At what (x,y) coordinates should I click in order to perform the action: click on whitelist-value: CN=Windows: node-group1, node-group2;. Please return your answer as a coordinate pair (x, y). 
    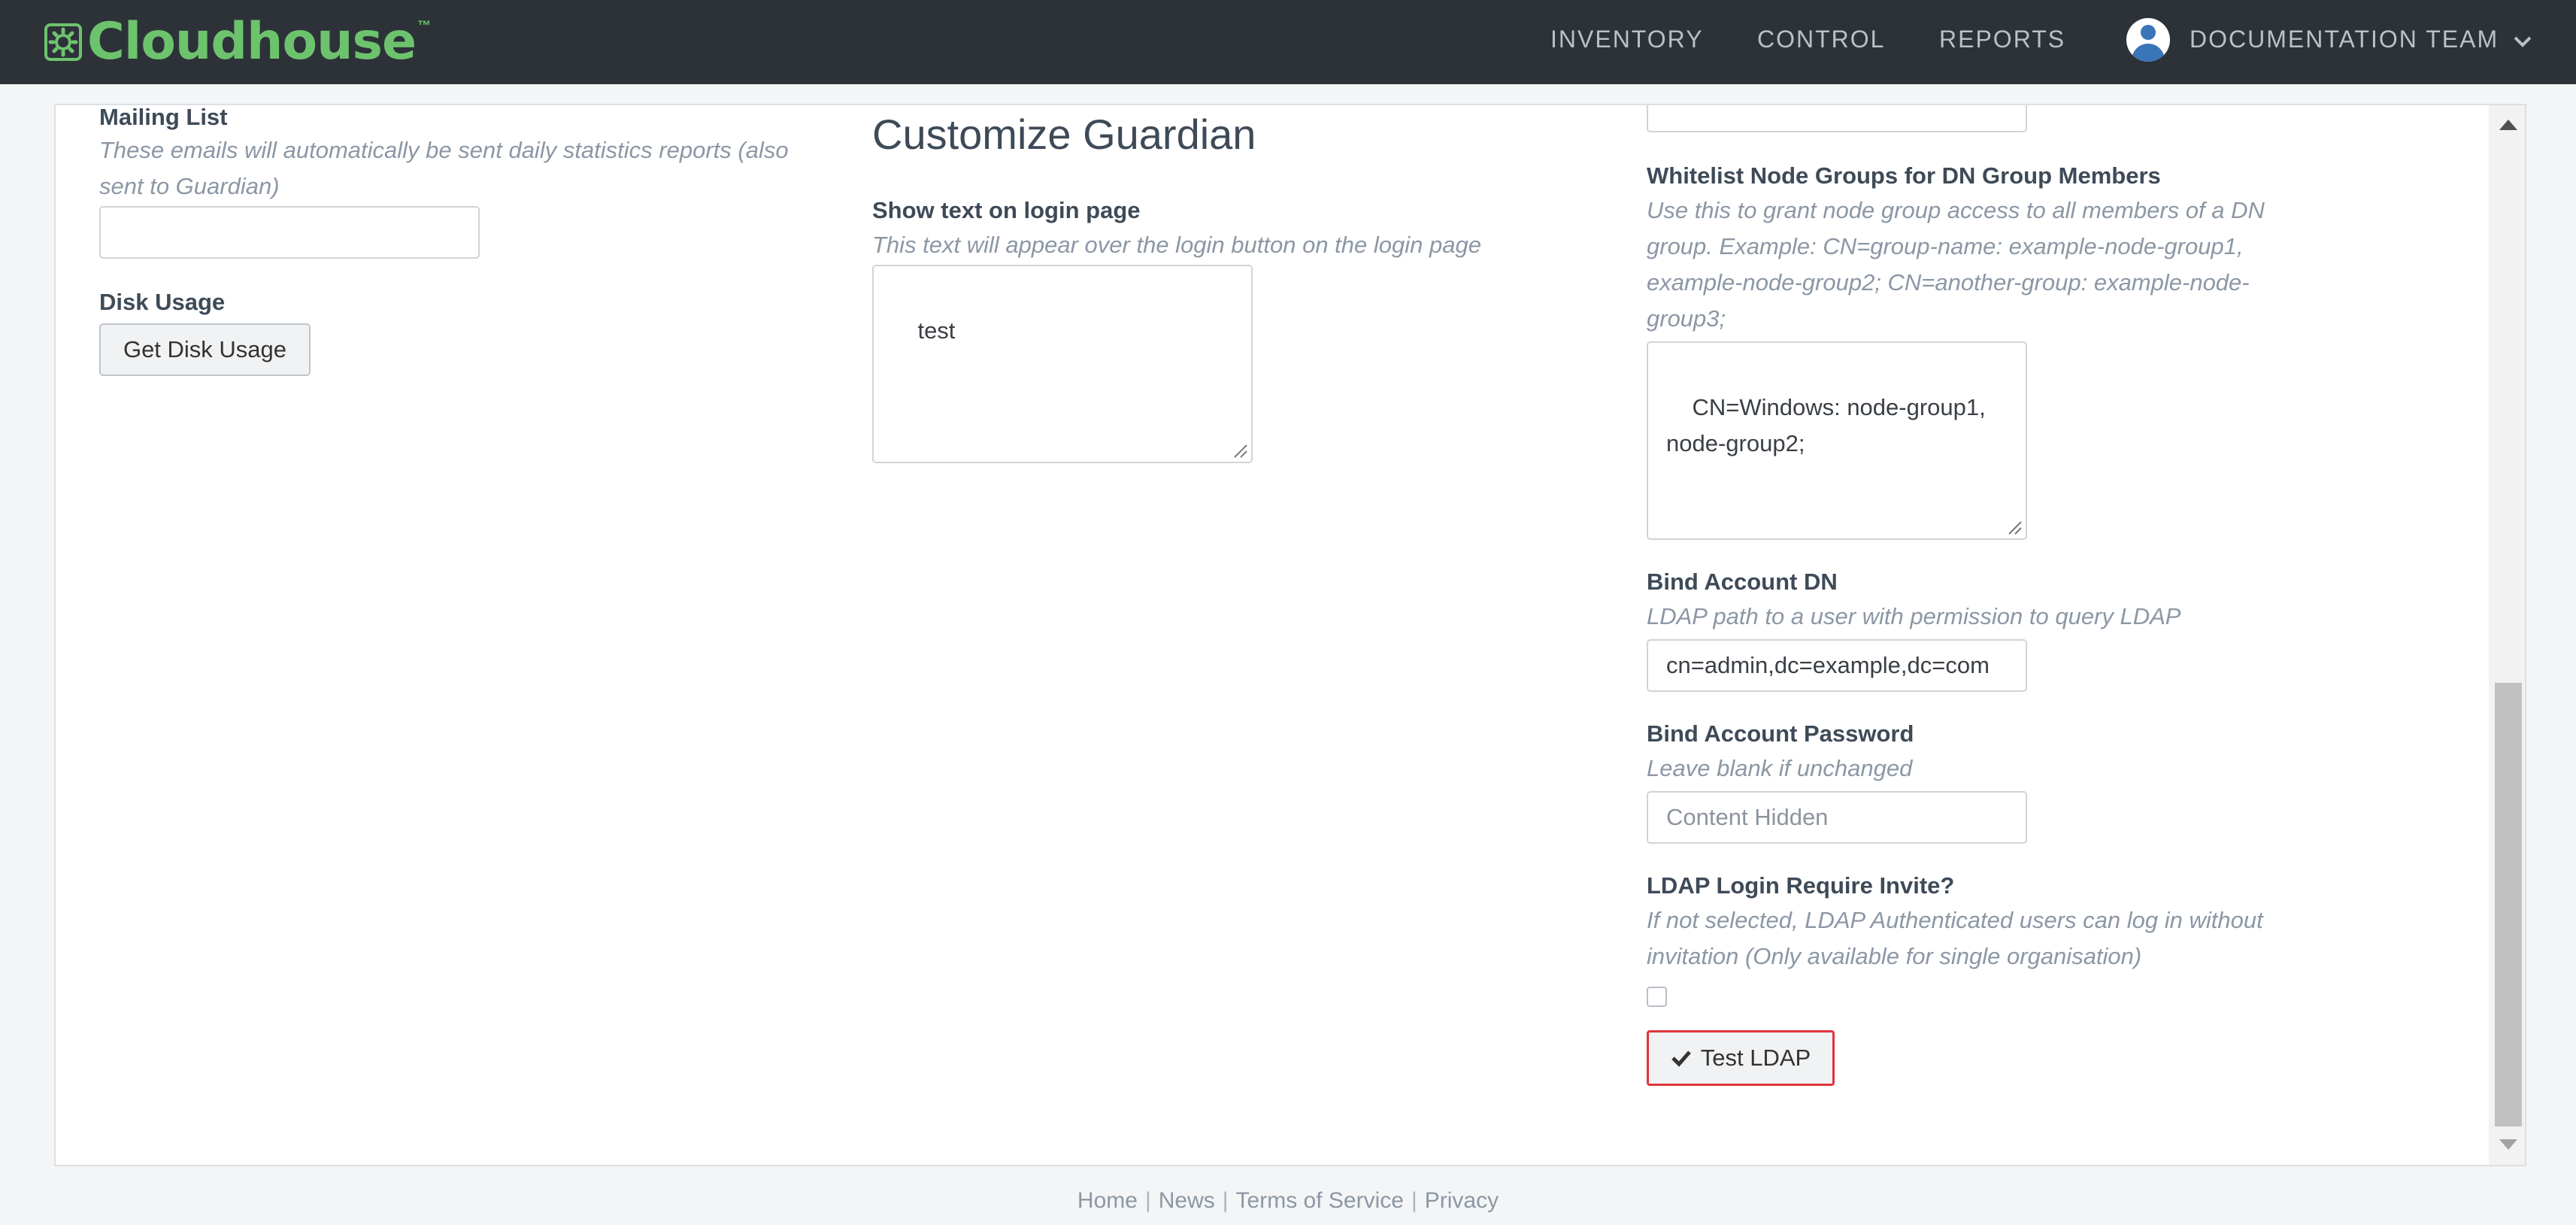
    Looking at the image, I should click on (1826, 425).